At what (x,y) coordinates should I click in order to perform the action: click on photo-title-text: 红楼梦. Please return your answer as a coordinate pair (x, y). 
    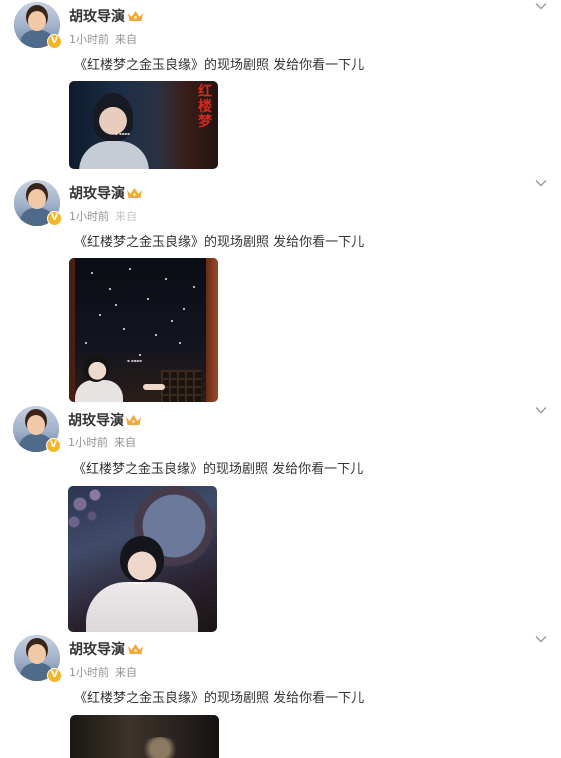
    Looking at the image, I should click on (205, 107).